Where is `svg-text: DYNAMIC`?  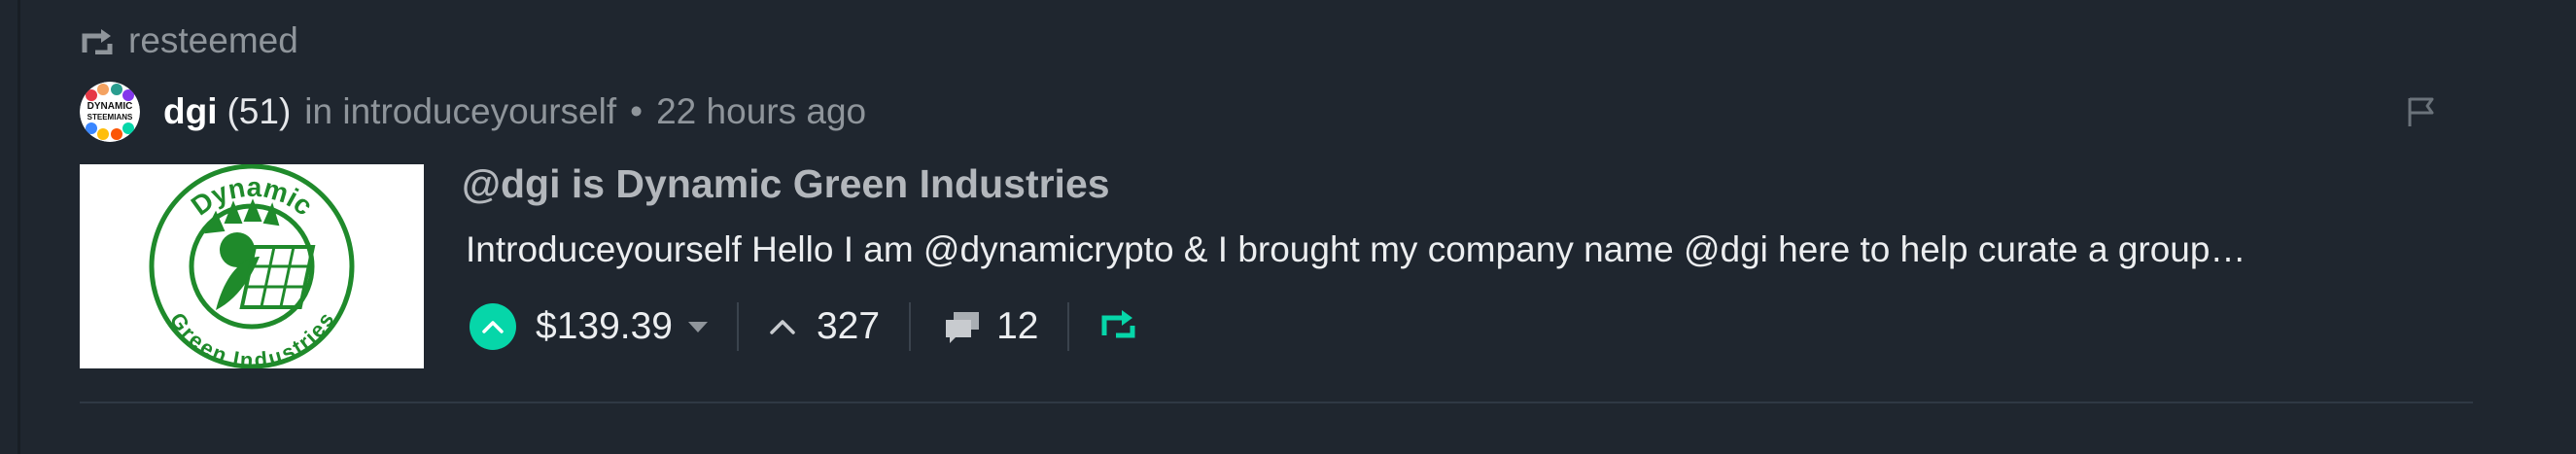
svg-text: DYNAMIC is located at coordinates (110, 106).